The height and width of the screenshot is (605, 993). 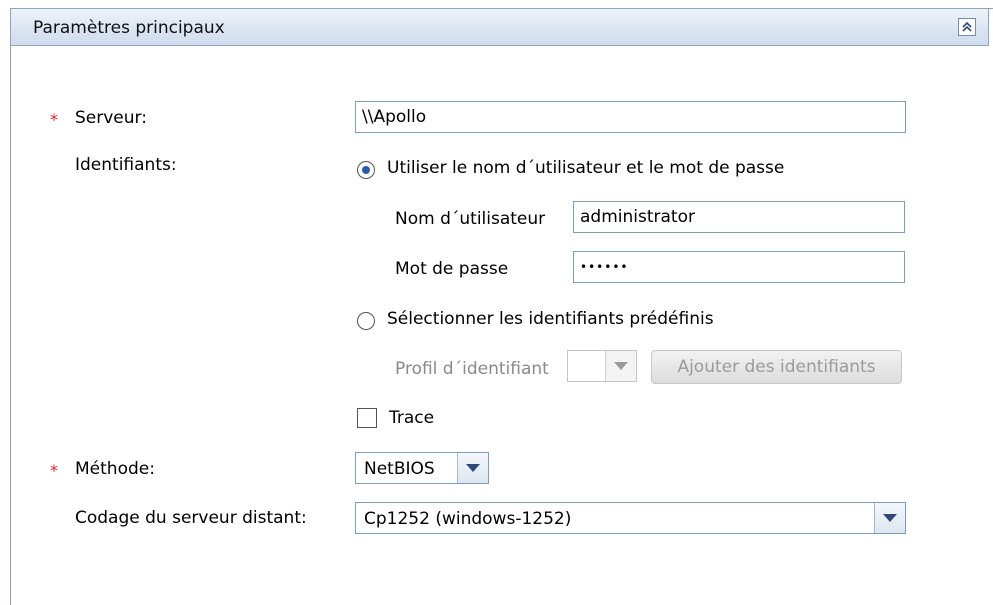 I want to click on double-chevron-up-icon, so click(x=967, y=26).